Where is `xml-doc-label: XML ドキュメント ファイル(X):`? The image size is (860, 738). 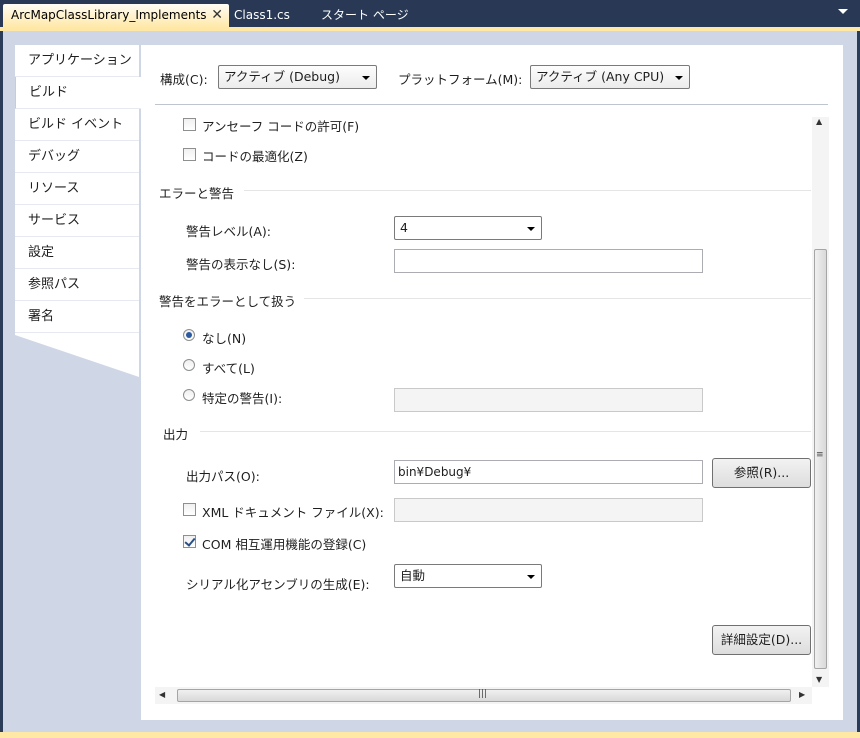 xml-doc-label: XML ドキュメント ファイル(X): is located at coordinates (293, 512).